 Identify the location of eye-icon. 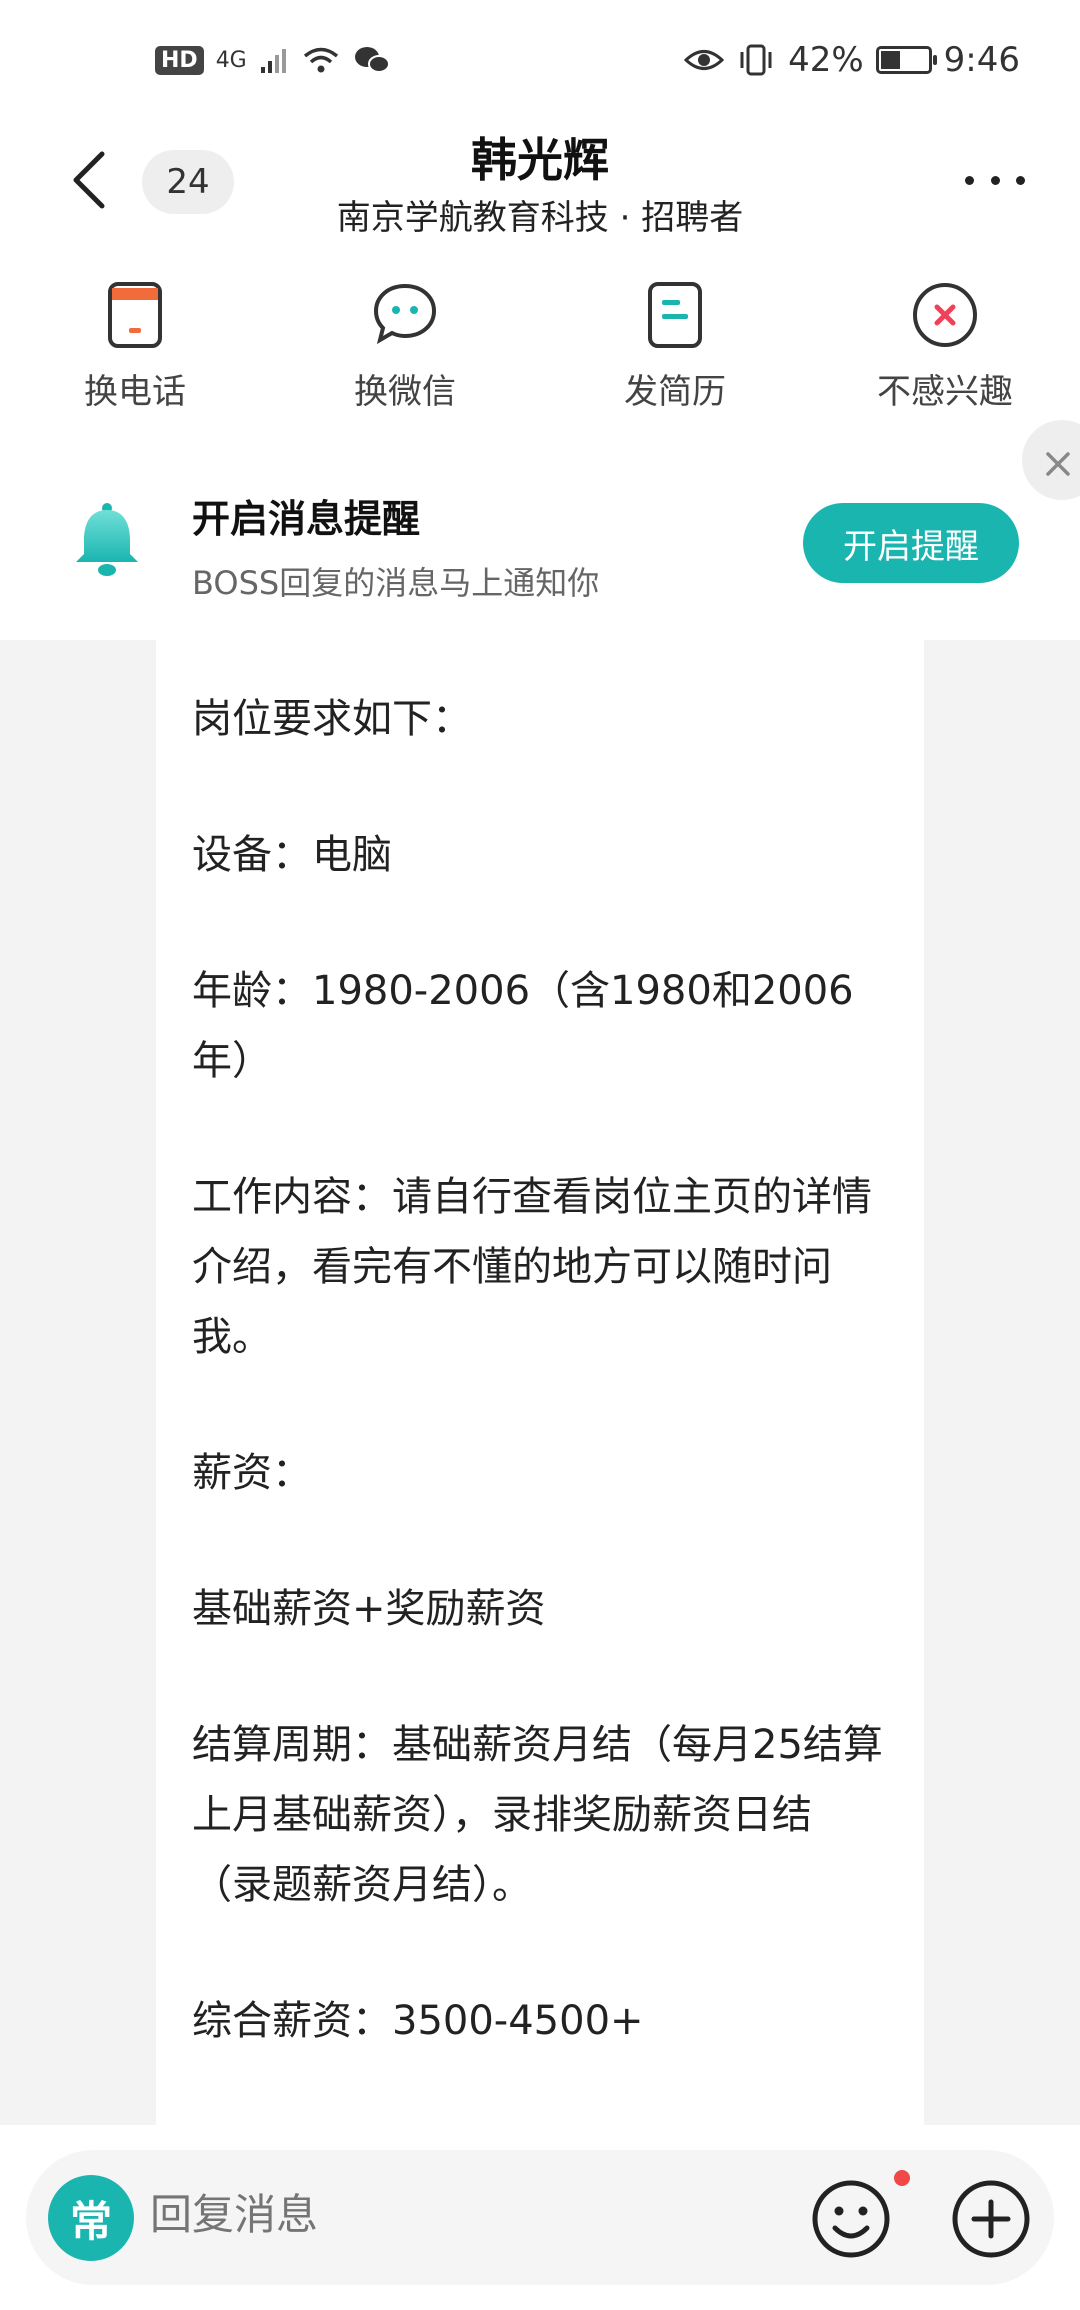
(704, 60).